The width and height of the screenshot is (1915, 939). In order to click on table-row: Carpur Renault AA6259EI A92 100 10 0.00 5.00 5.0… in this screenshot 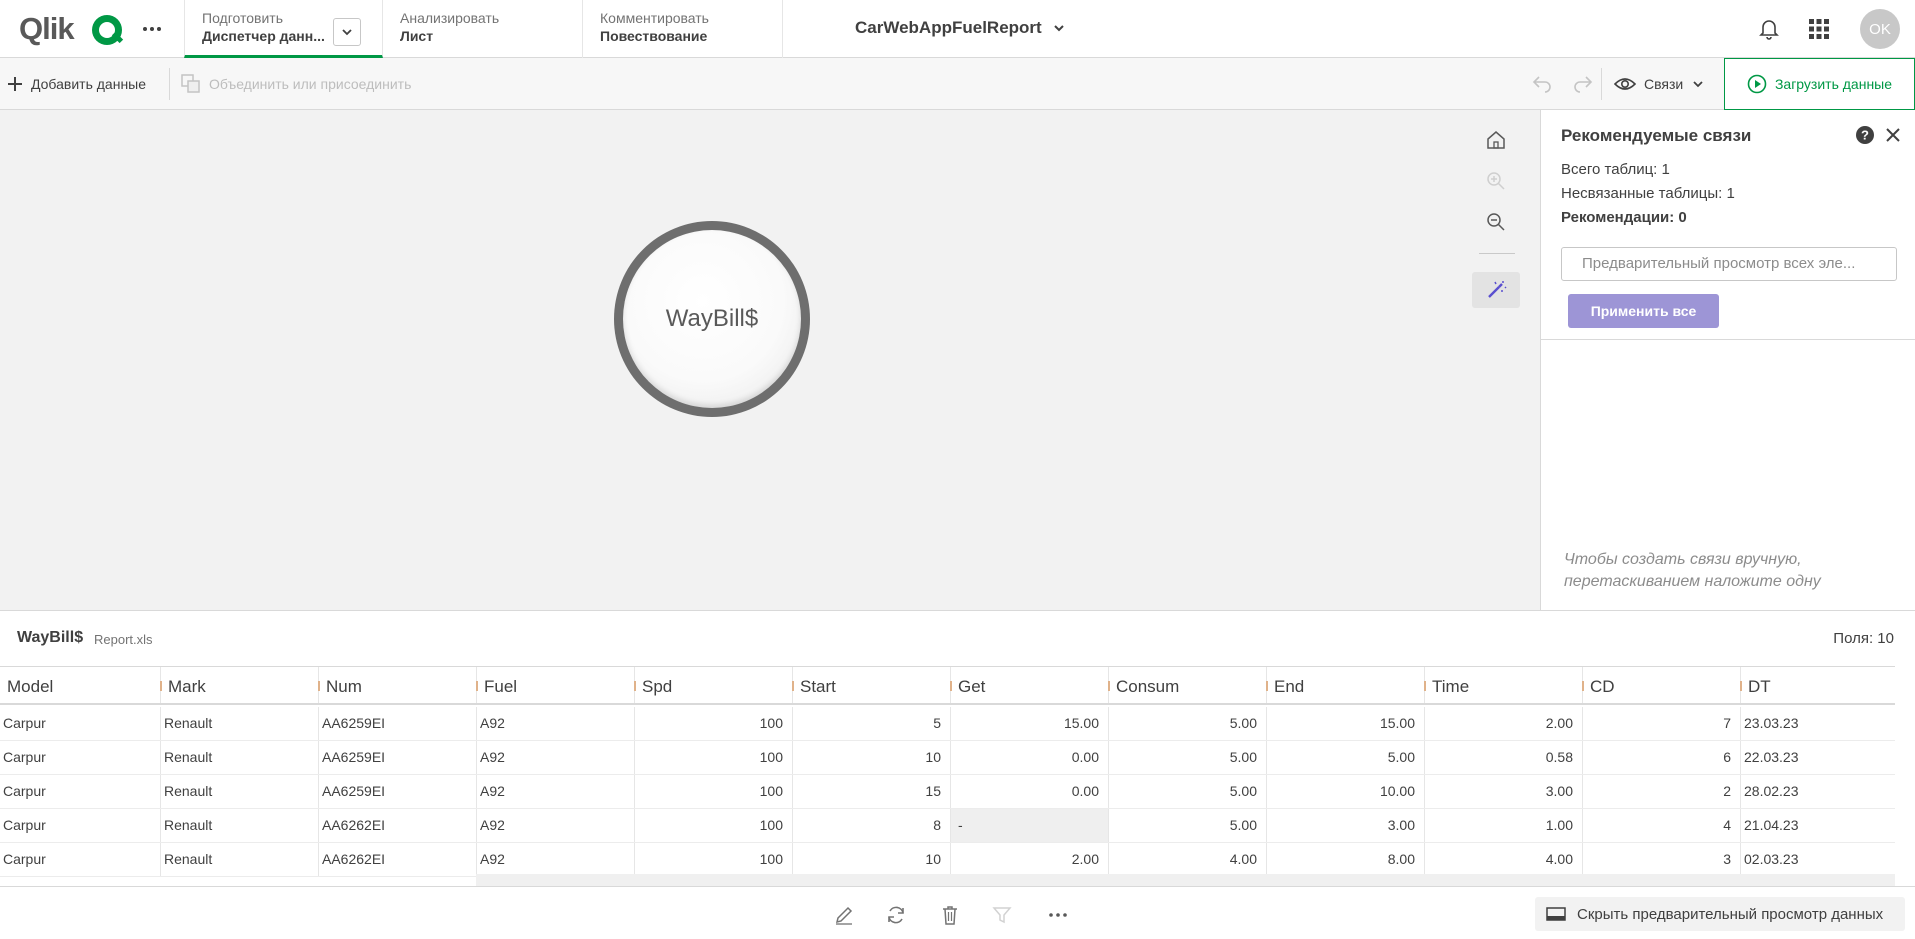, I will do `click(947, 758)`.